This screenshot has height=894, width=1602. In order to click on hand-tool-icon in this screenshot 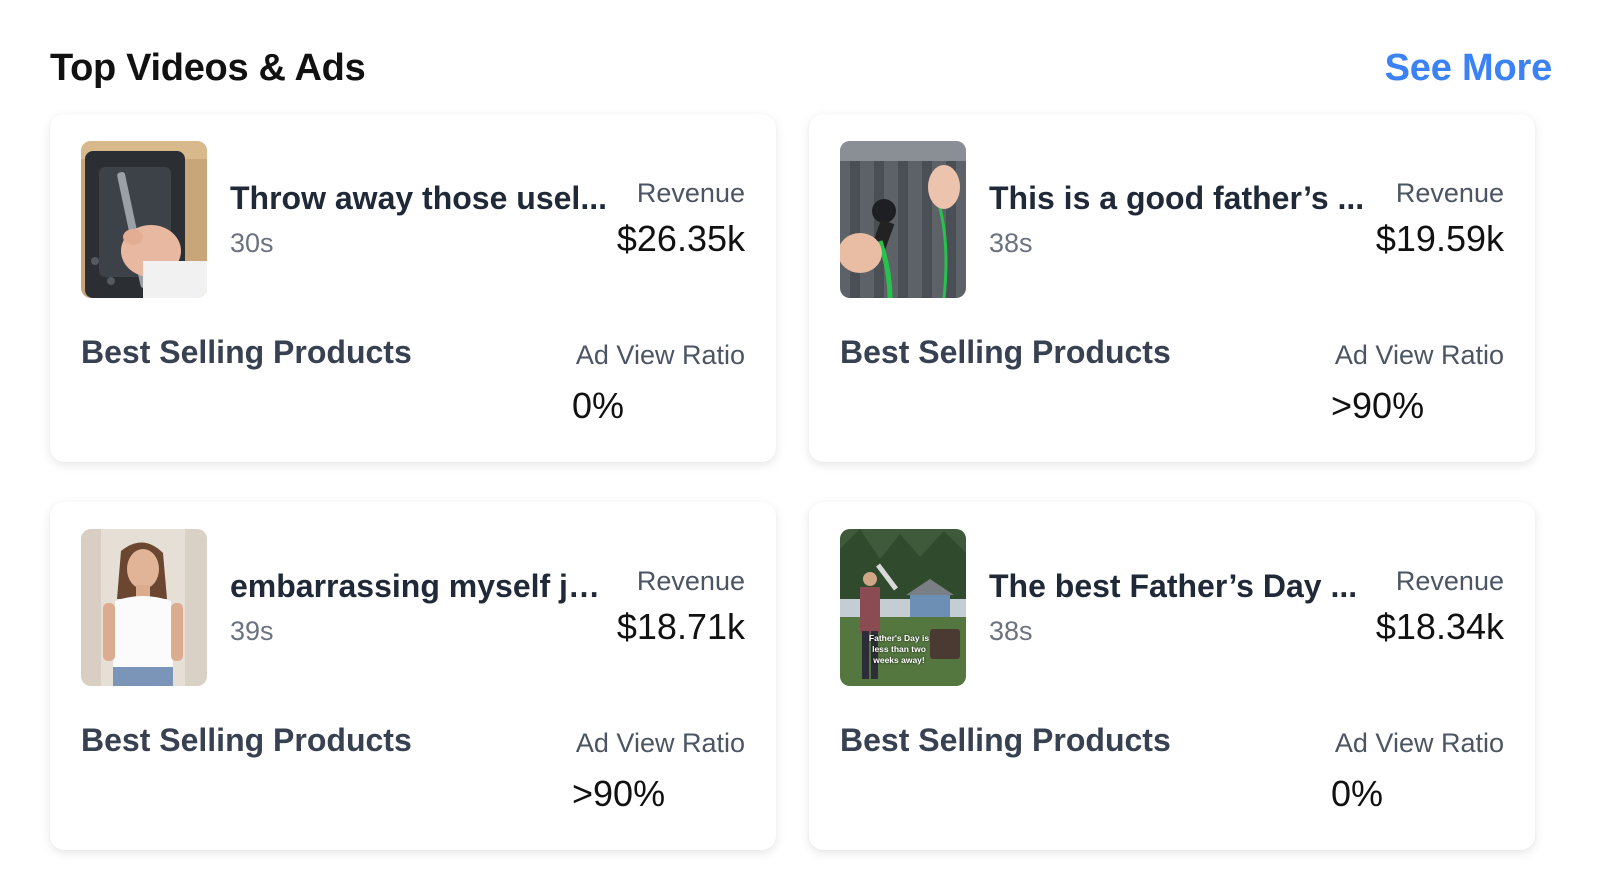, I will do `click(144, 219)`.